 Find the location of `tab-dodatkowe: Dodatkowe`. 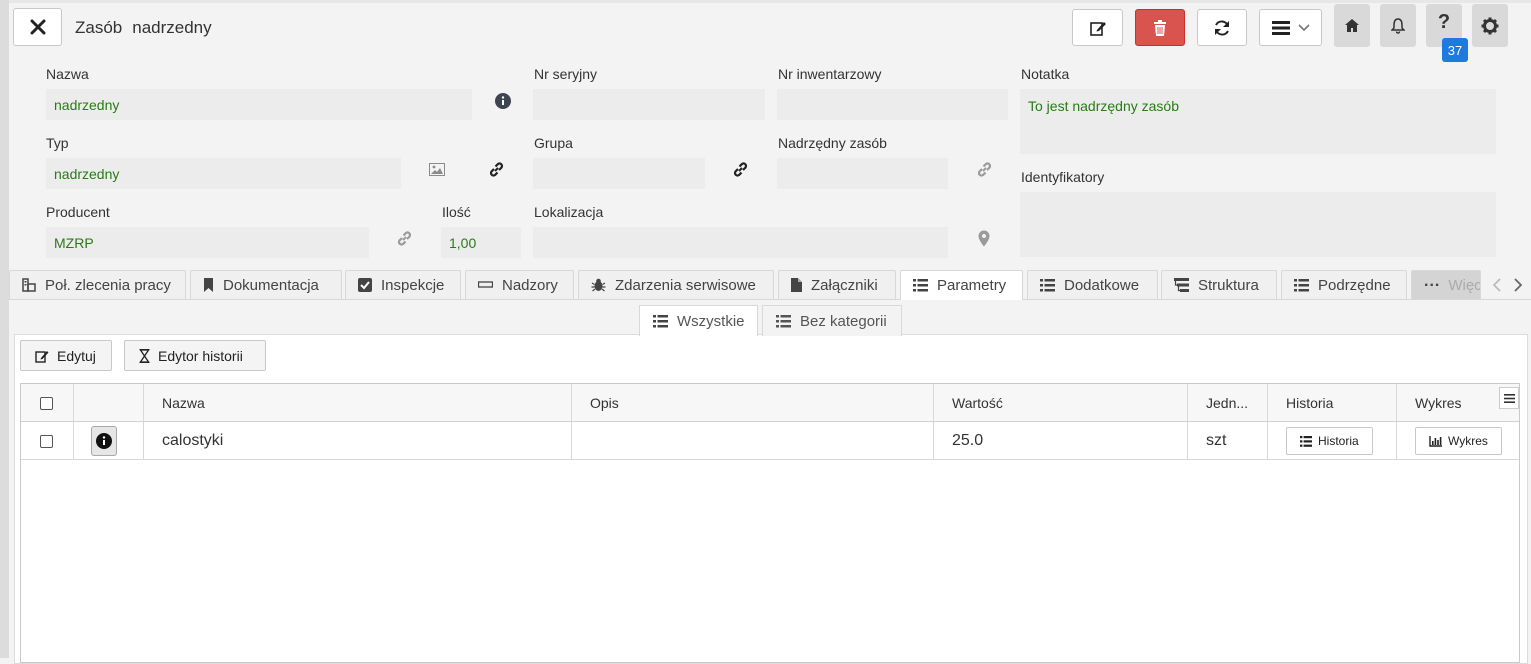

tab-dodatkowe: Dodatkowe is located at coordinates (1092, 284).